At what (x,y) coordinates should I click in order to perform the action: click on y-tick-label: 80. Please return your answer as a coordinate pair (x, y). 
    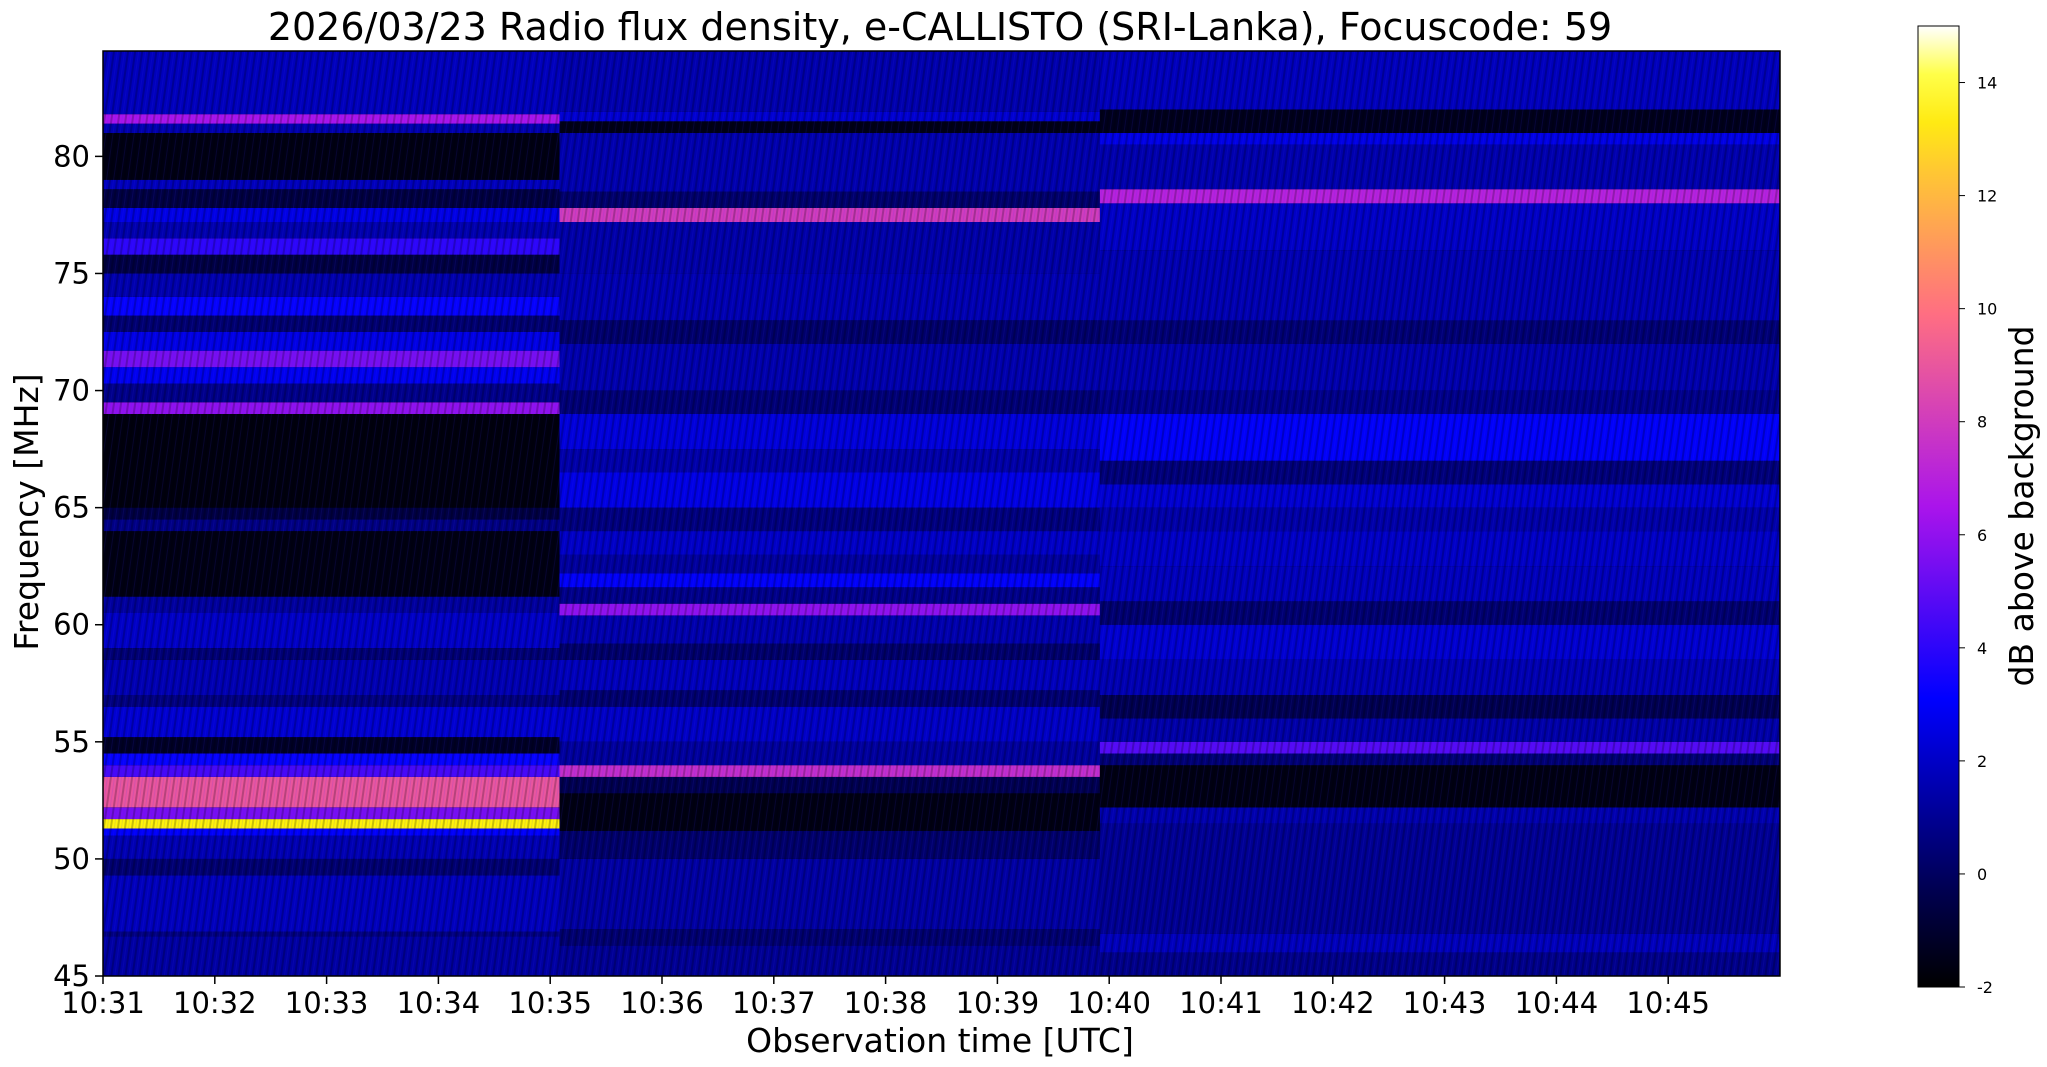
    Looking at the image, I should click on (71, 156).